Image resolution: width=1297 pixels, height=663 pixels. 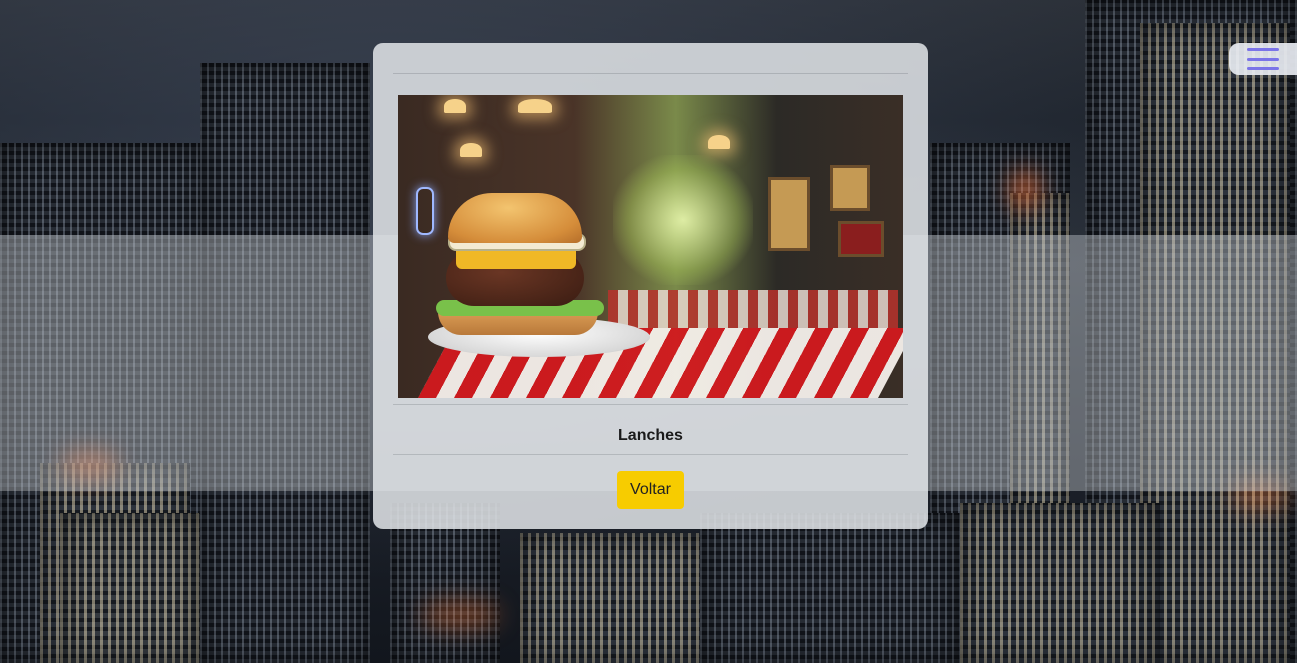 What do you see at coordinates (650, 490) in the screenshot?
I see `back-button: Voltar` at bounding box center [650, 490].